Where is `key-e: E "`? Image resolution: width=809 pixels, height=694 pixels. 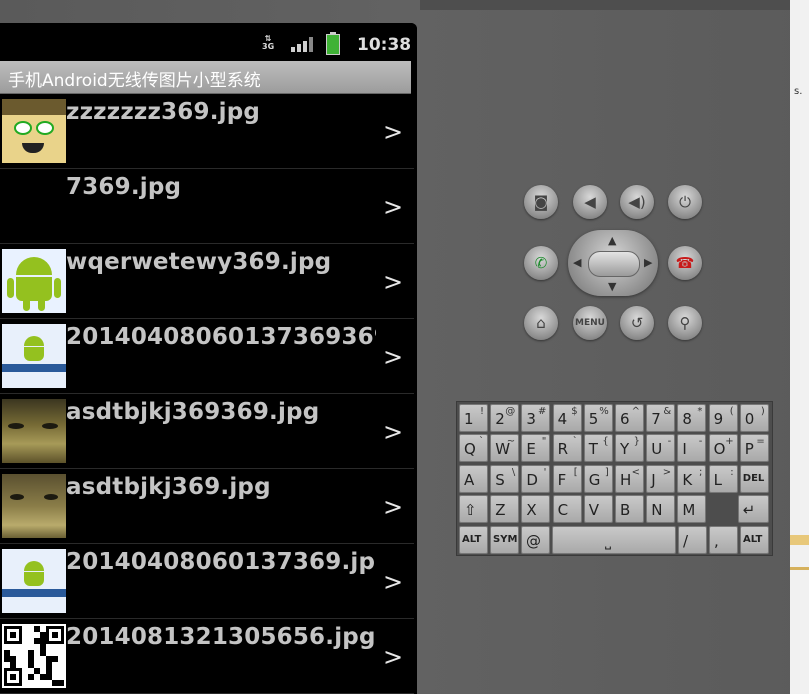 key-e: E " is located at coordinates (536, 448).